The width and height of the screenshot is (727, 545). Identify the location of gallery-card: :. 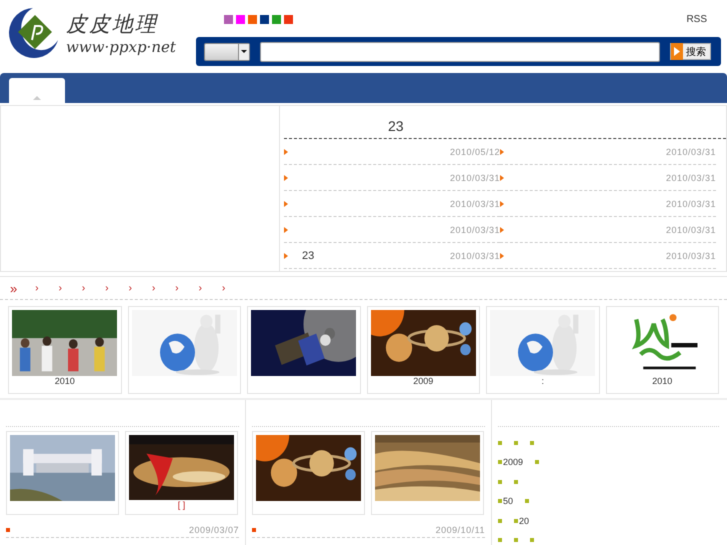
(543, 350).